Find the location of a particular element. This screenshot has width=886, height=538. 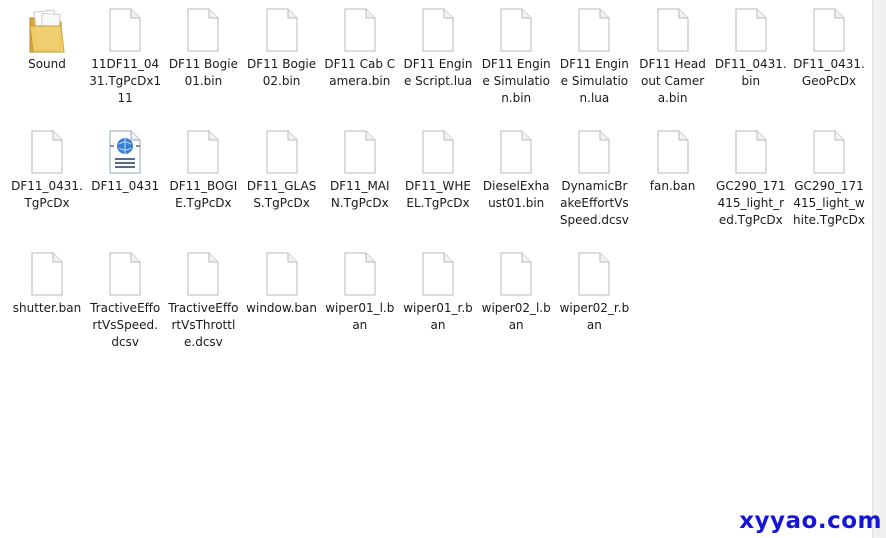

file-item: DF11_MAIN.TgPcDx is located at coordinates (360, 183).